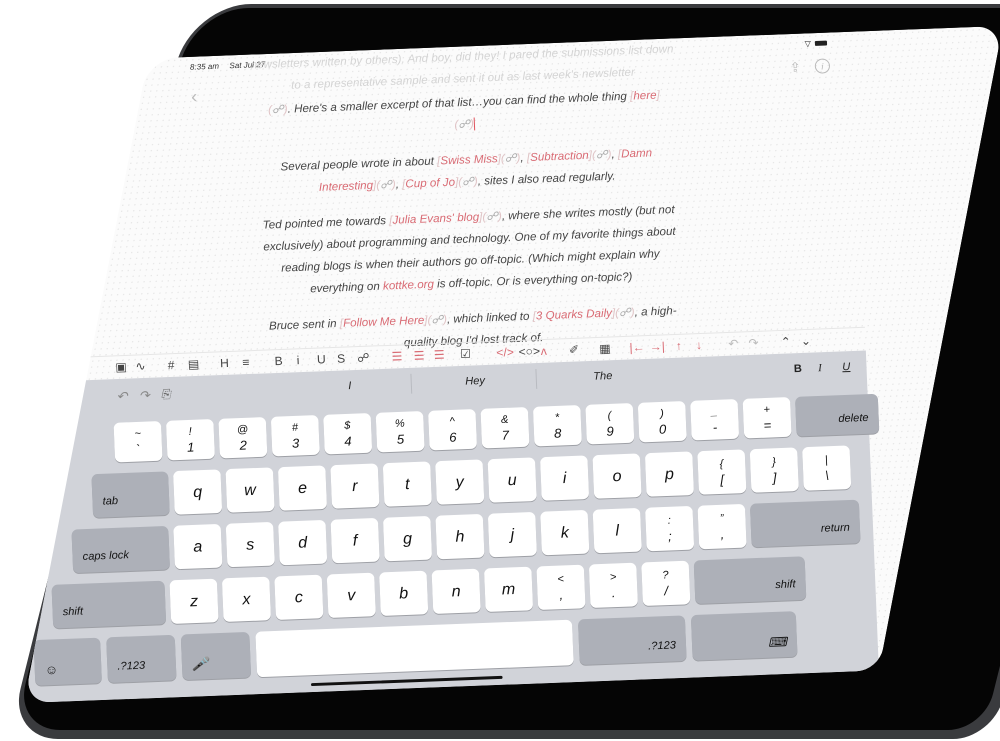 This screenshot has height=741, width=1000. Describe the element at coordinates (121, 549) in the screenshot. I see `caps-lock-key: caps lock` at that location.